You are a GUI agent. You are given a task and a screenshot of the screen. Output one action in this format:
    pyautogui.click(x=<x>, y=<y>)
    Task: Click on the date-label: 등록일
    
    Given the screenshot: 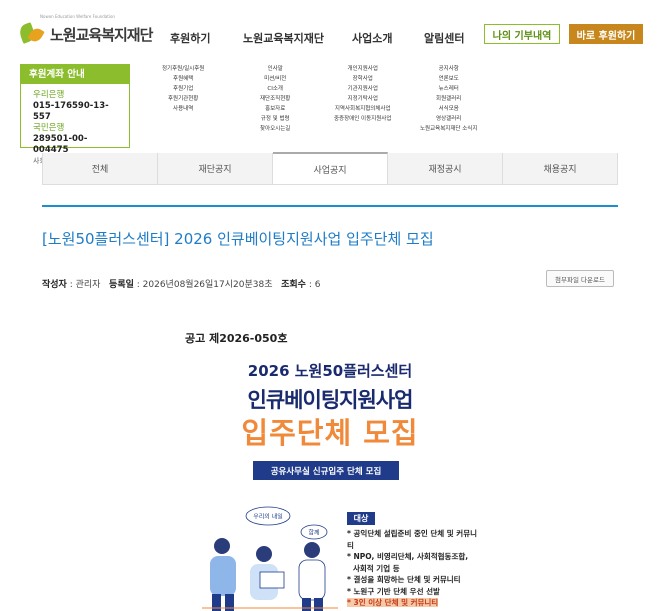 What is the action you would take?
    pyautogui.click(x=121, y=285)
    